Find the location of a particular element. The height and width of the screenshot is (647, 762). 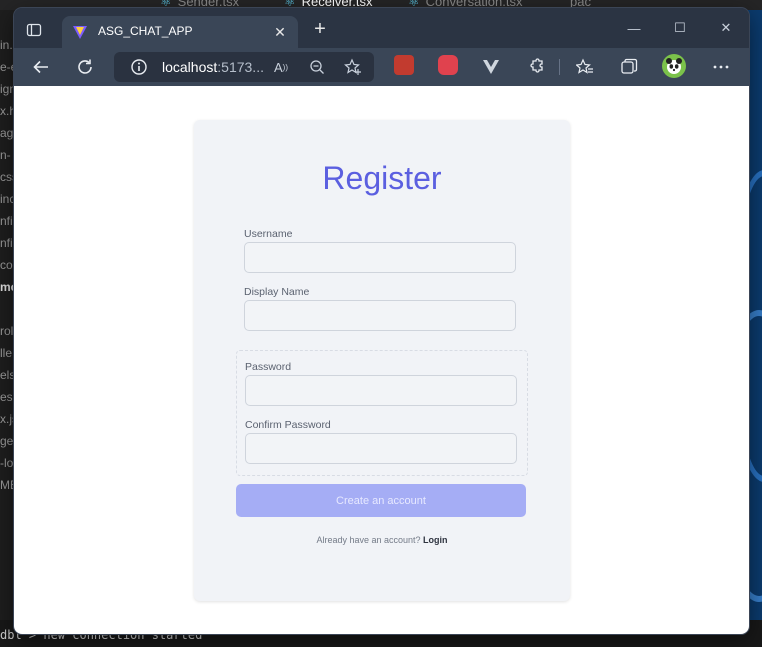

sidebar-file-fragment: -lo is located at coordinates (7, 463).